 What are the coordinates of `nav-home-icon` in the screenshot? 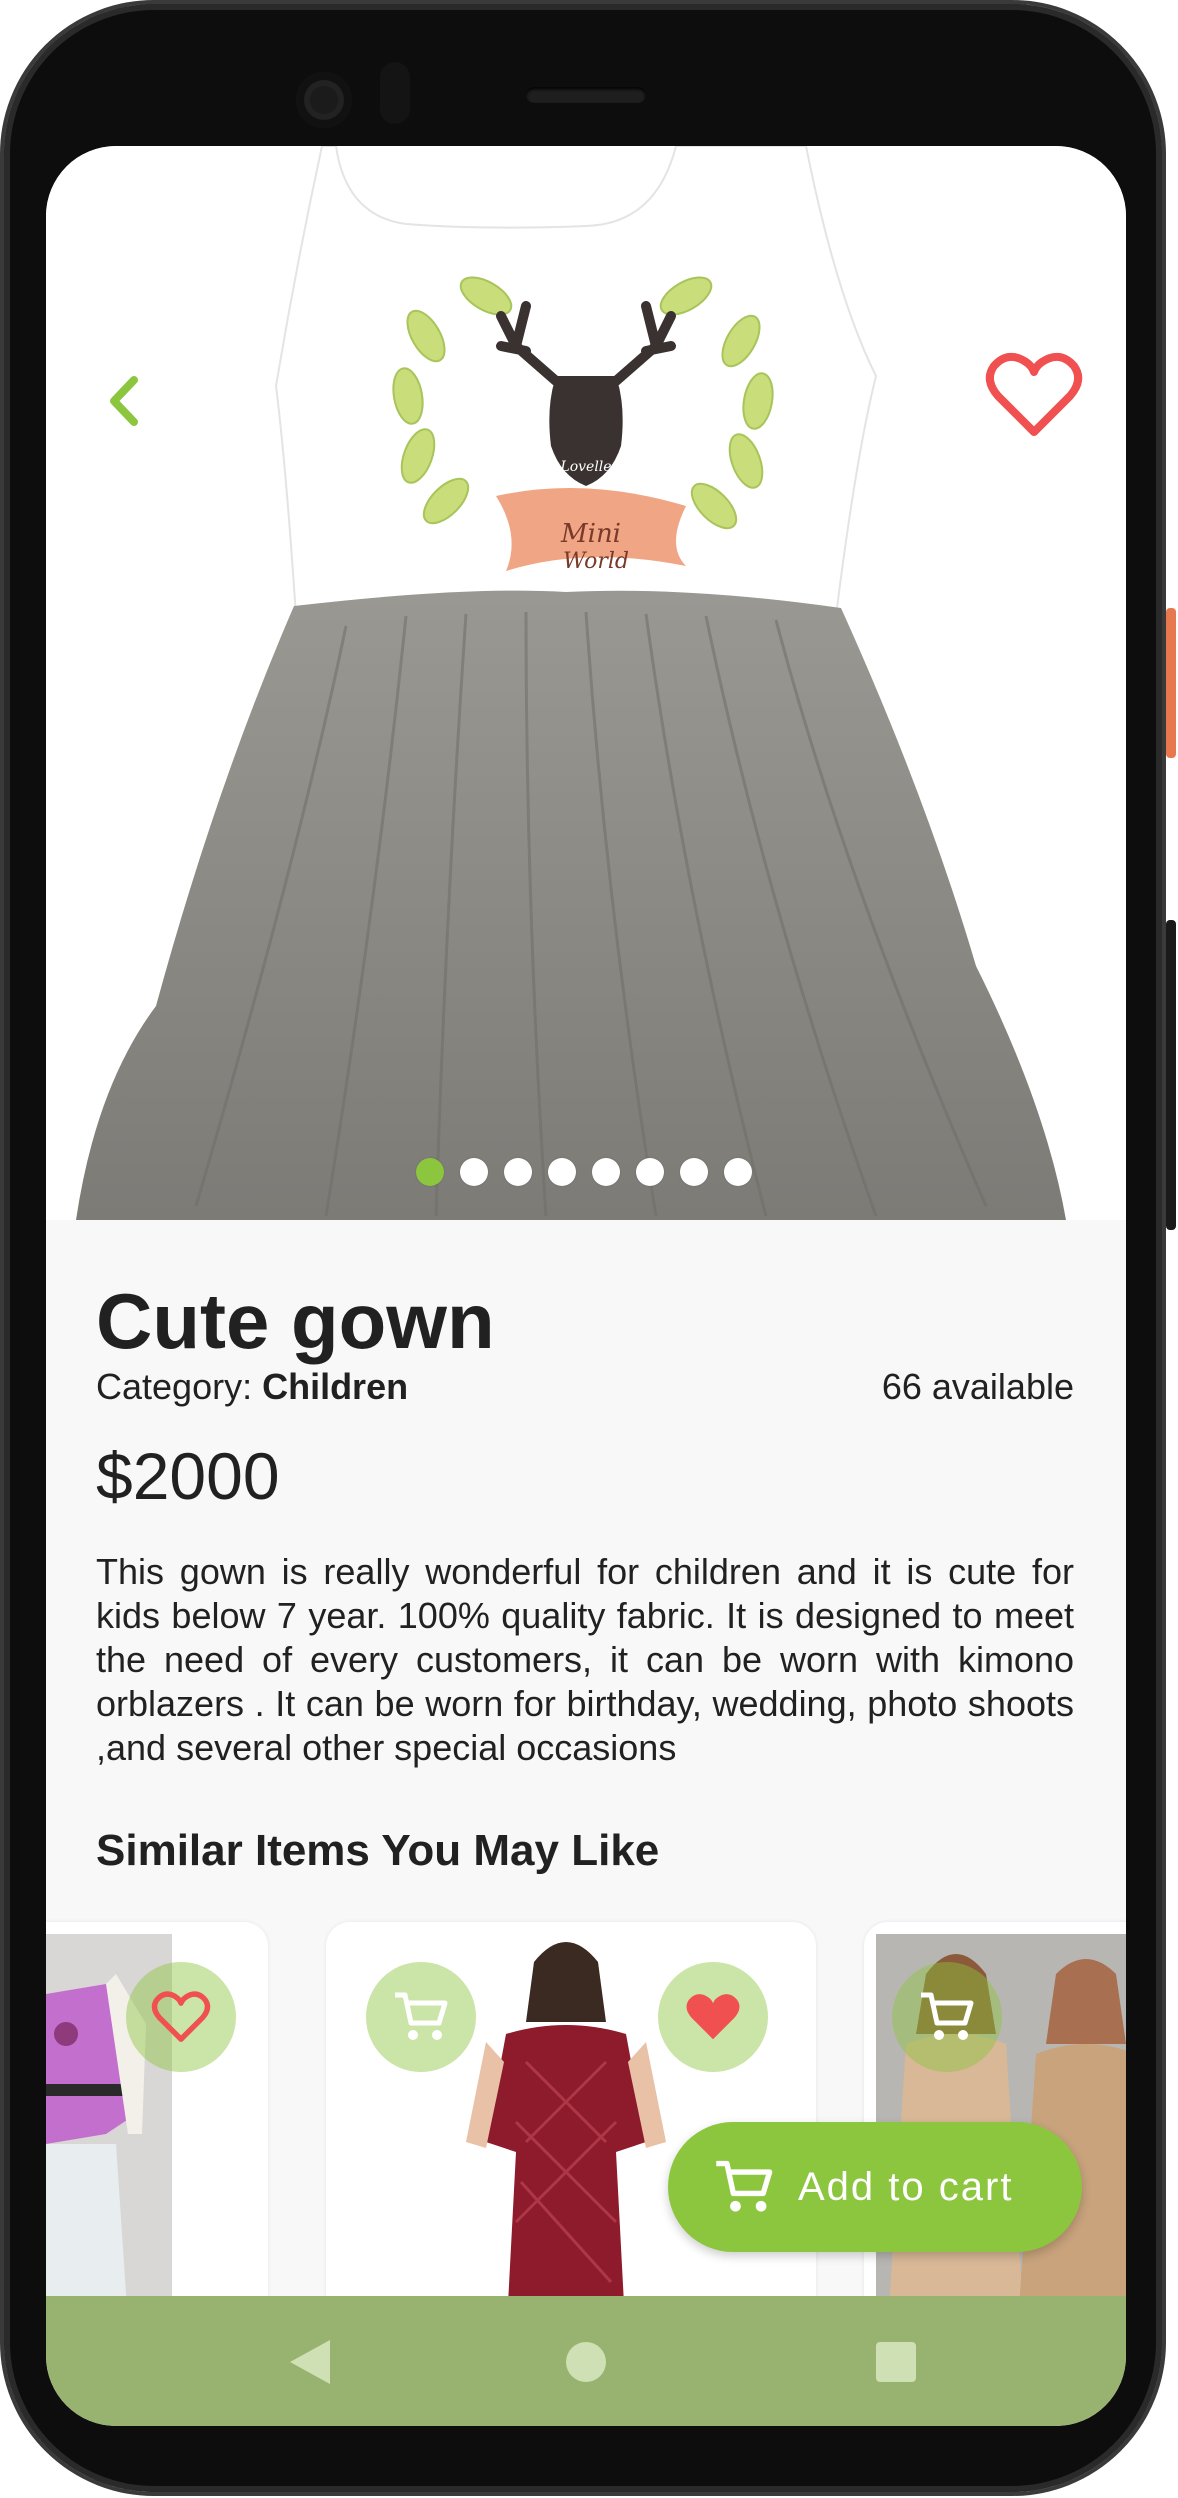 It's located at (586, 2362).